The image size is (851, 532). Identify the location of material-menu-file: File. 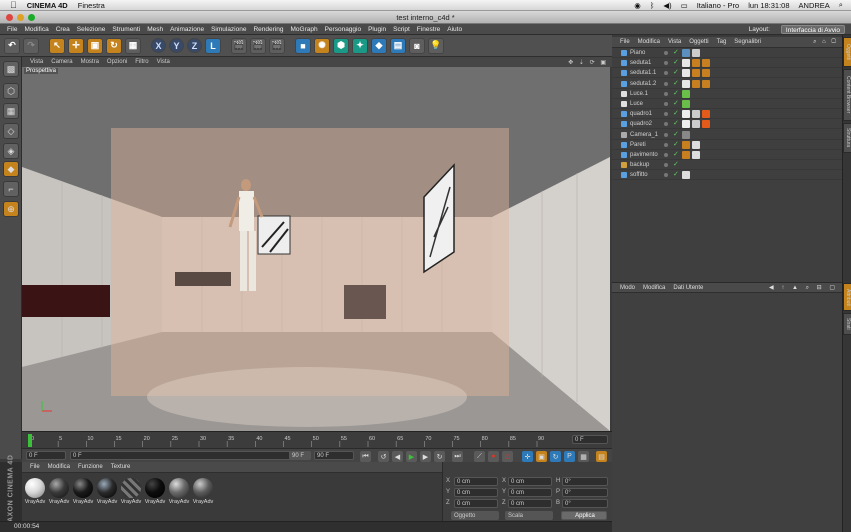
(35, 467).